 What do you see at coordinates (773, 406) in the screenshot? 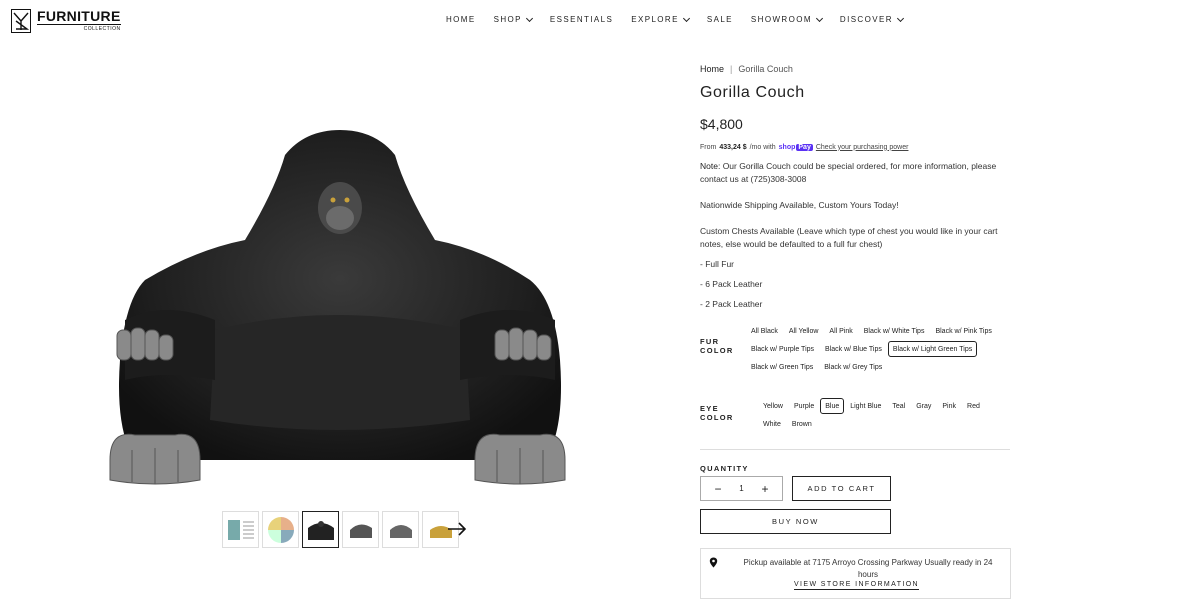
I see `eye-option: Yellow` at bounding box center [773, 406].